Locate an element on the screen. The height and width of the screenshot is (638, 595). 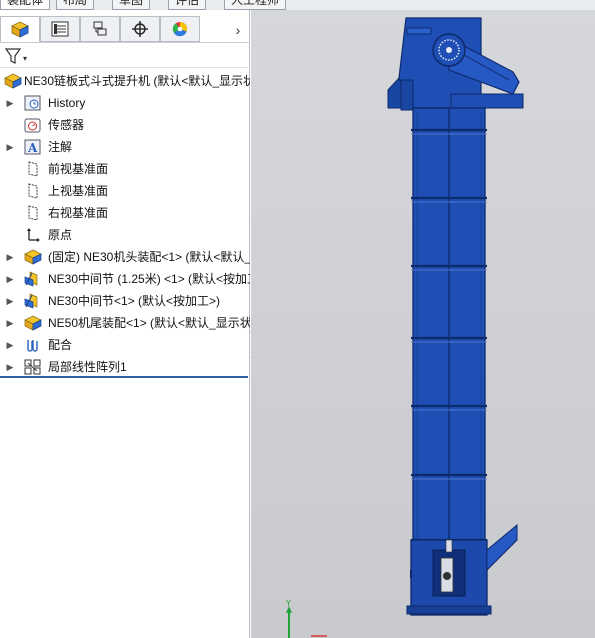
sensor-icon is located at coordinates (33, 125).